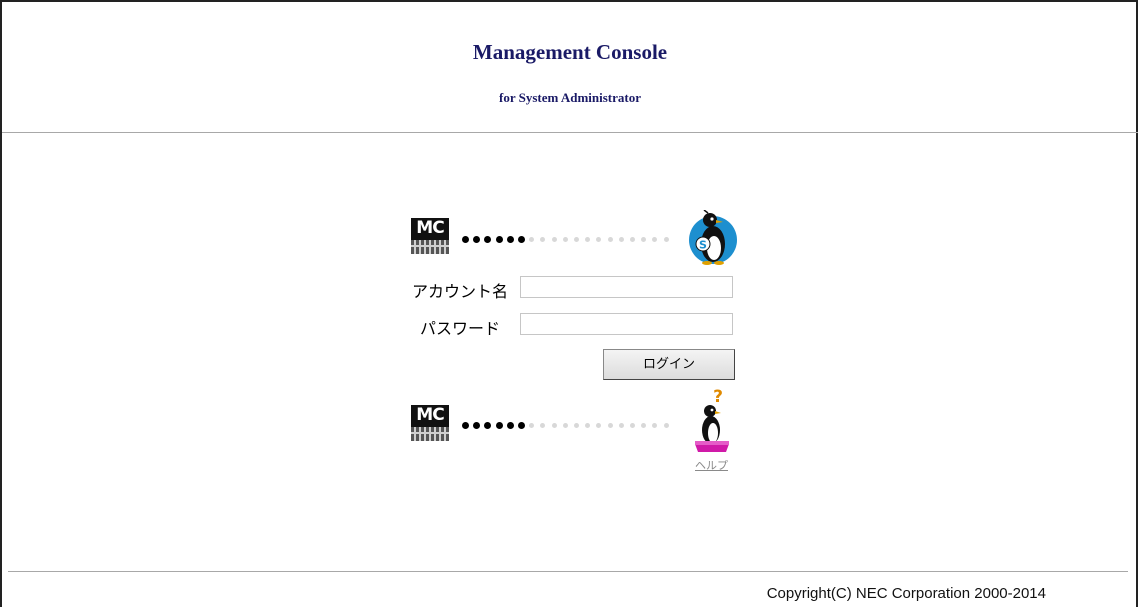 This screenshot has height=607, width=1140. What do you see at coordinates (572, 427) in the screenshot?
I see `connection-dots-help` at bounding box center [572, 427].